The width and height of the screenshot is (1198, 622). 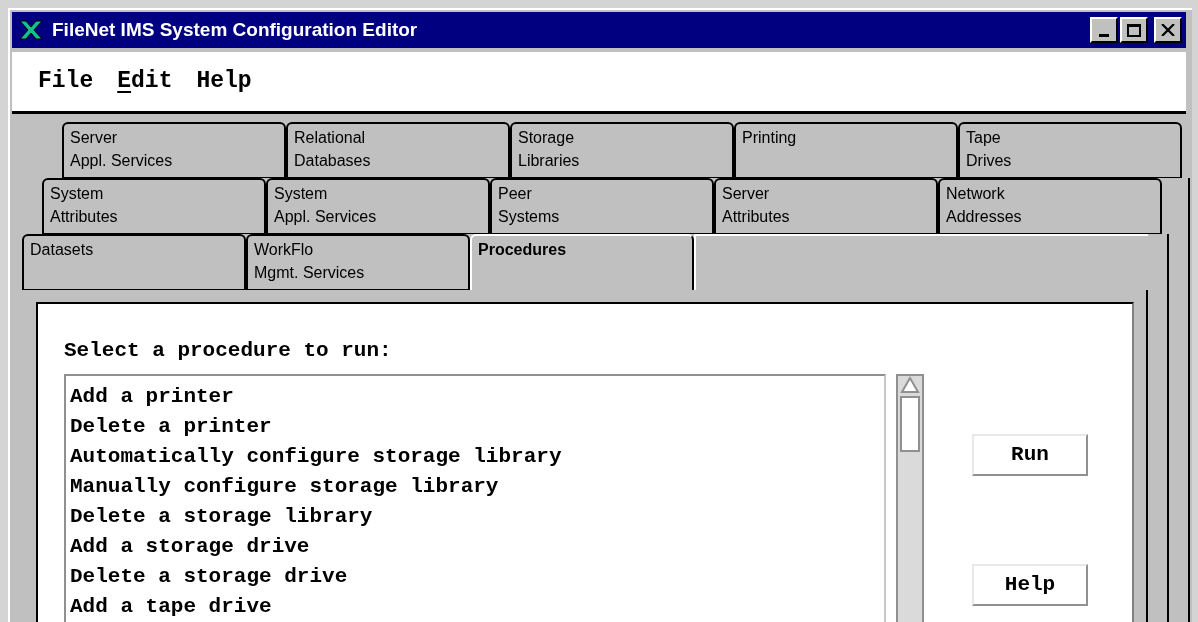 I want to click on list-item: Automatically configure storage library, so click(x=316, y=457).